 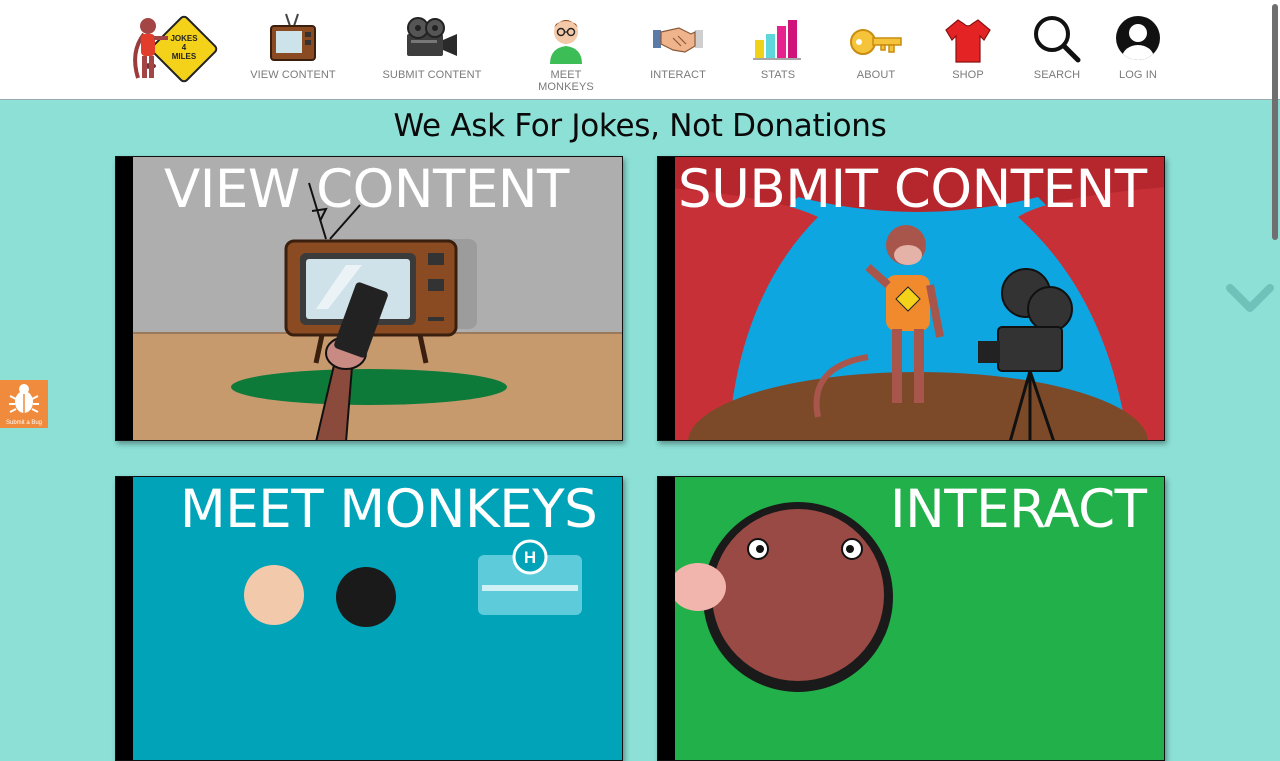 I want to click on nav-label: ABOUT, so click(x=876, y=75).